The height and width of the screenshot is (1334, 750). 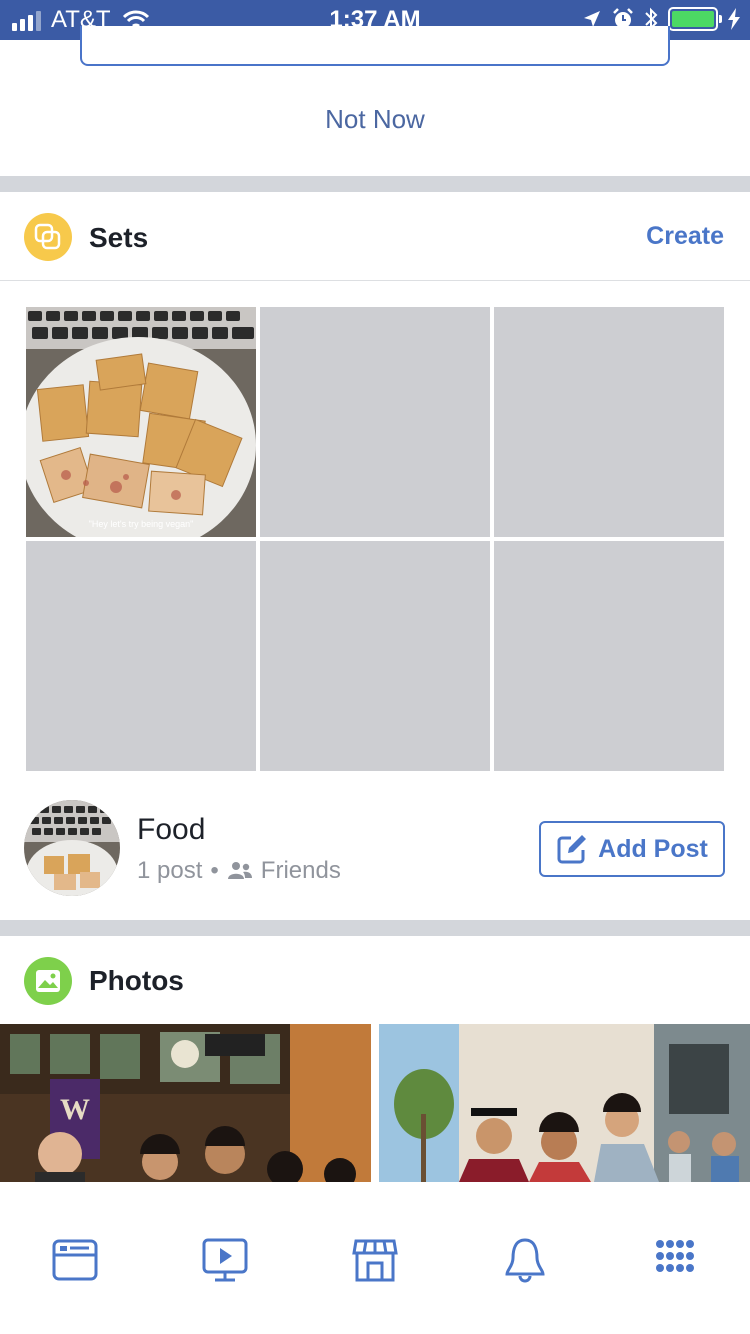 What do you see at coordinates (119, 237) in the screenshot?
I see `sets-title: Sets` at bounding box center [119, 237].